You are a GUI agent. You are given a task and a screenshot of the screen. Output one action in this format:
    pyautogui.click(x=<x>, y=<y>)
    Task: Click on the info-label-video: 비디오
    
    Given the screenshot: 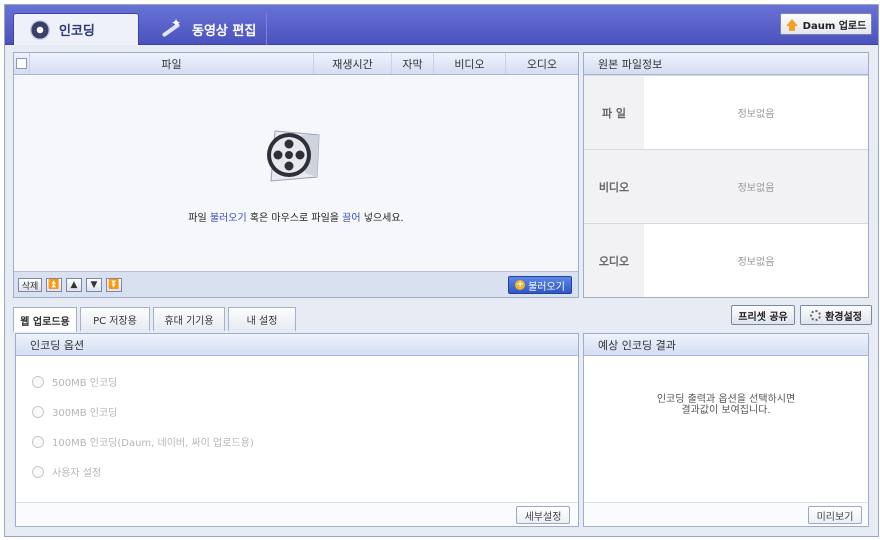 What is the action you would take?
    pyautogui.click(x=614, y=186)
    